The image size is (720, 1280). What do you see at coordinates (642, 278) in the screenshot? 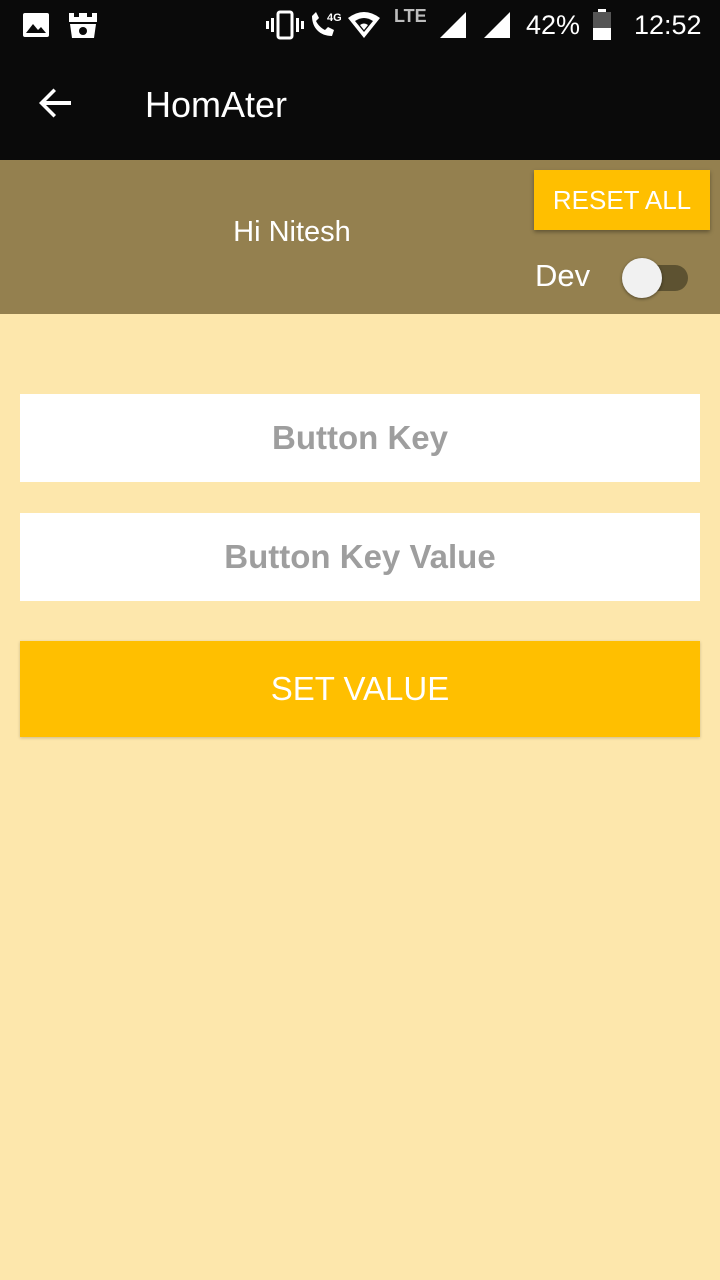
I see `toggle-thumb` at bounding box center [642, 278].